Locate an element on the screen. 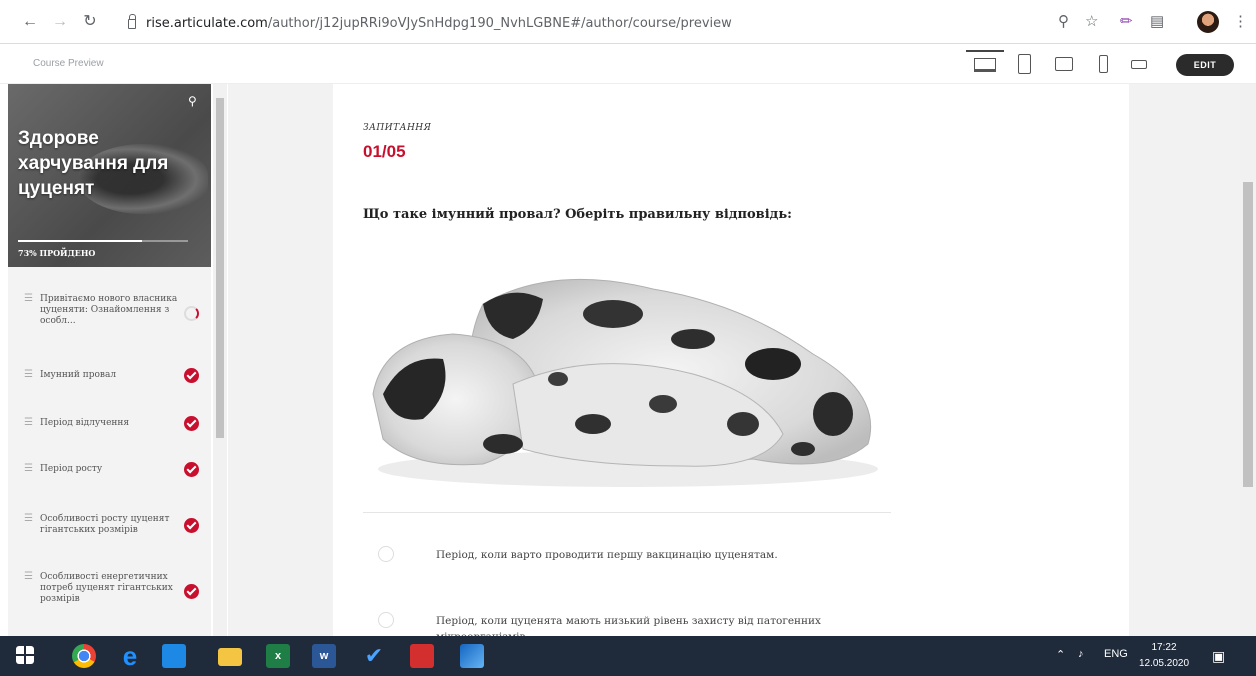 The image size is (1256, 676). tablet-landscape-button is located at coordinates (1064, 64).